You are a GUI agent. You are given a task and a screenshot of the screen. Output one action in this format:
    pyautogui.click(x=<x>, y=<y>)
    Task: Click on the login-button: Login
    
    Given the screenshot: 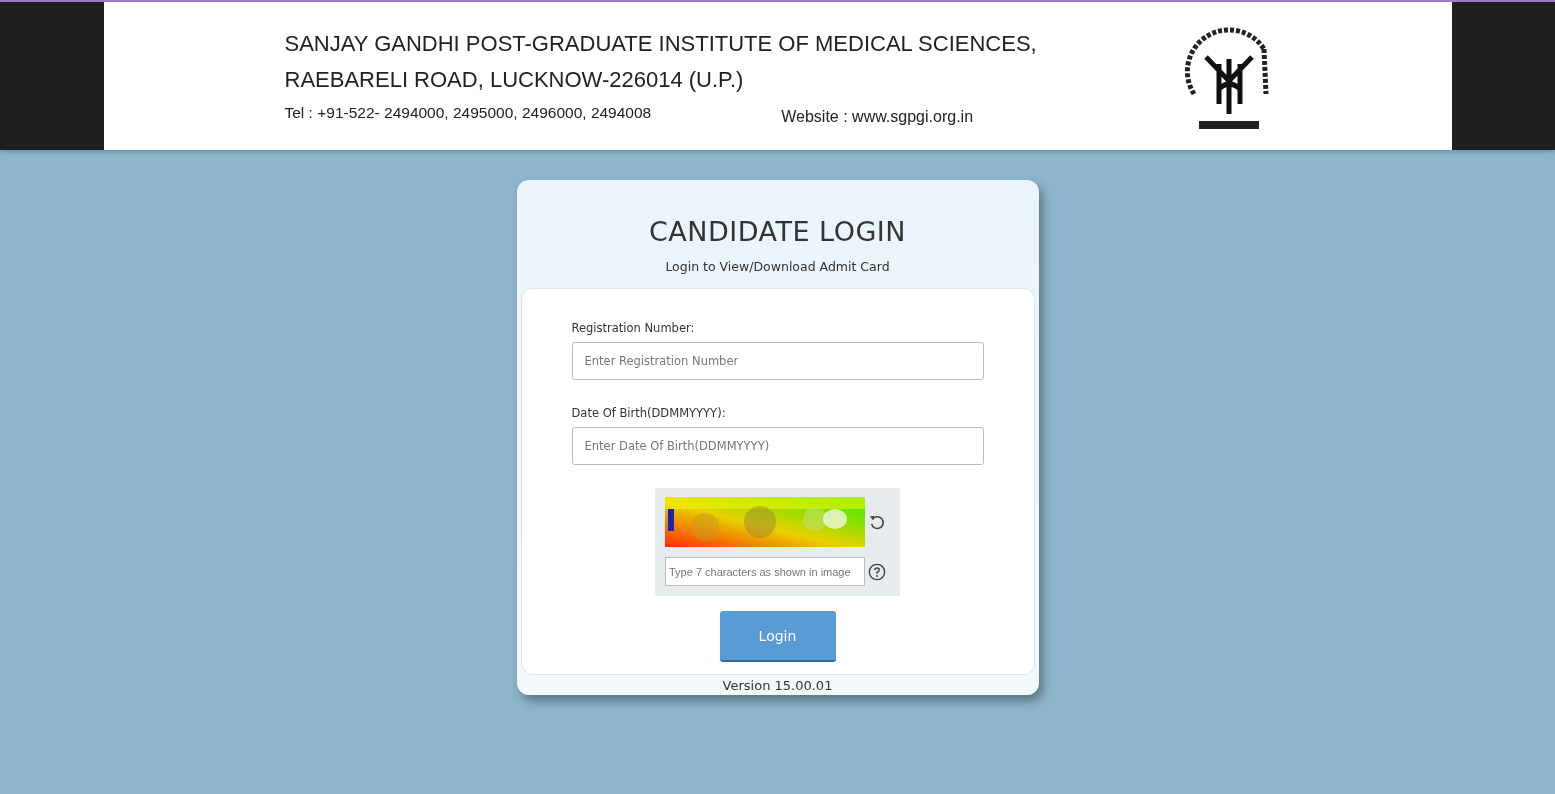 What is the action you would take?
    pyautogui.click(x=777, y=636)
    